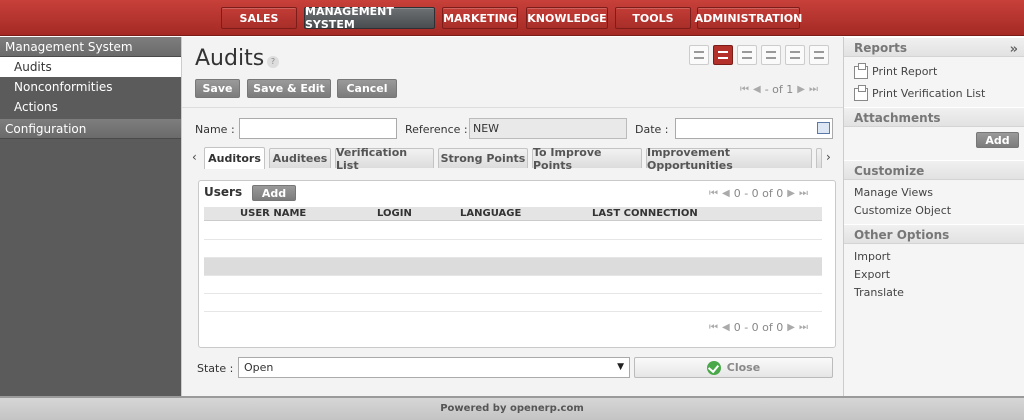 The height and width of the screenshot is (420, 1024). Describe the element at coordinates (194, 157) in the screenshot. I see `tab-scroll-left-icon: ‹` at that location.